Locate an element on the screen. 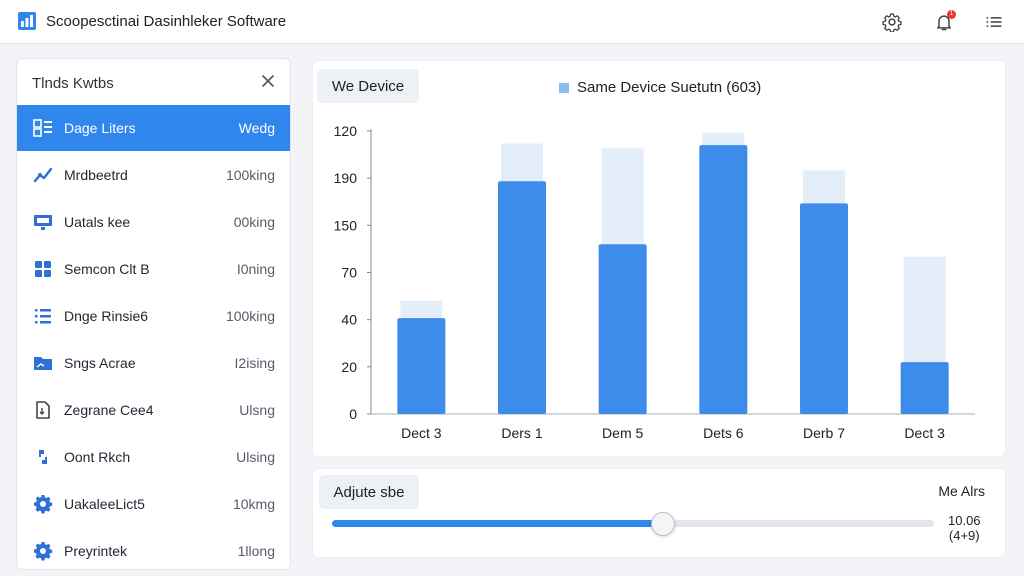 The width and height of the screenshot is (1024, 576). list-item-mrdbeetrd: Mrdbeetrd 100king is located at coordinates (153, 175).